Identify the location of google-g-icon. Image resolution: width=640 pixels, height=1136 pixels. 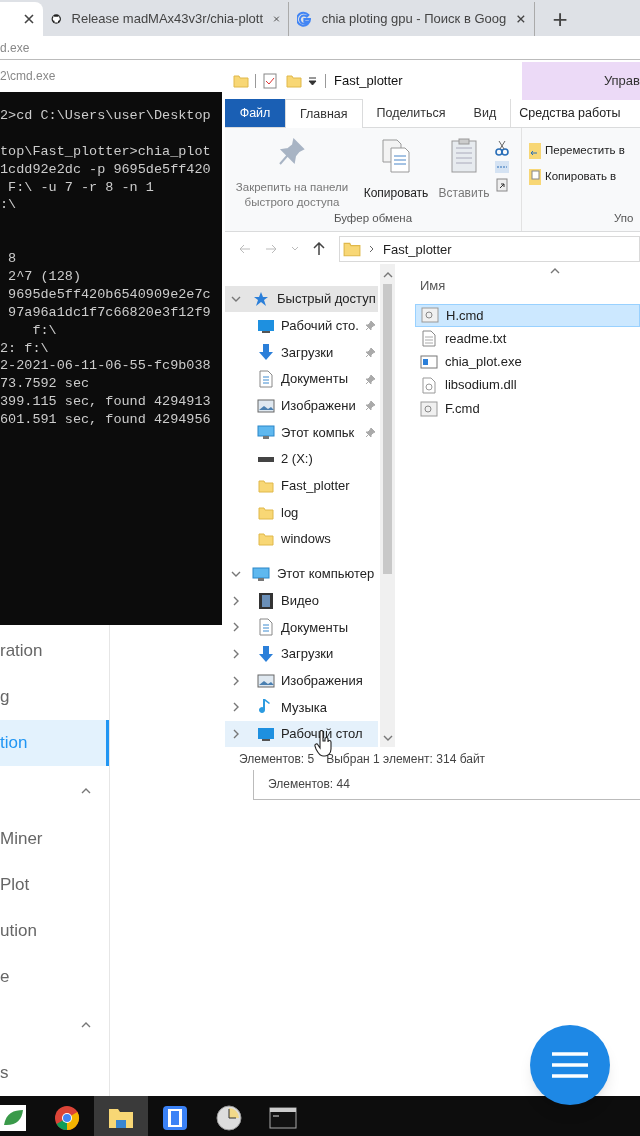
(304, 19).